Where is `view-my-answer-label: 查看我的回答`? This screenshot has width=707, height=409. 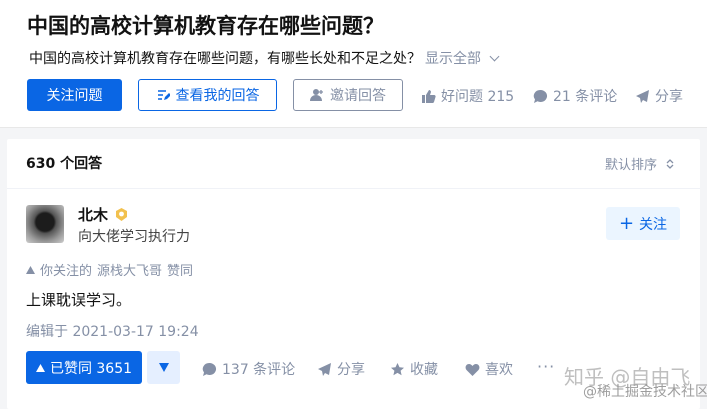
view-my-answer-label: 查看我的回答 is located at coordinates (217, 96).